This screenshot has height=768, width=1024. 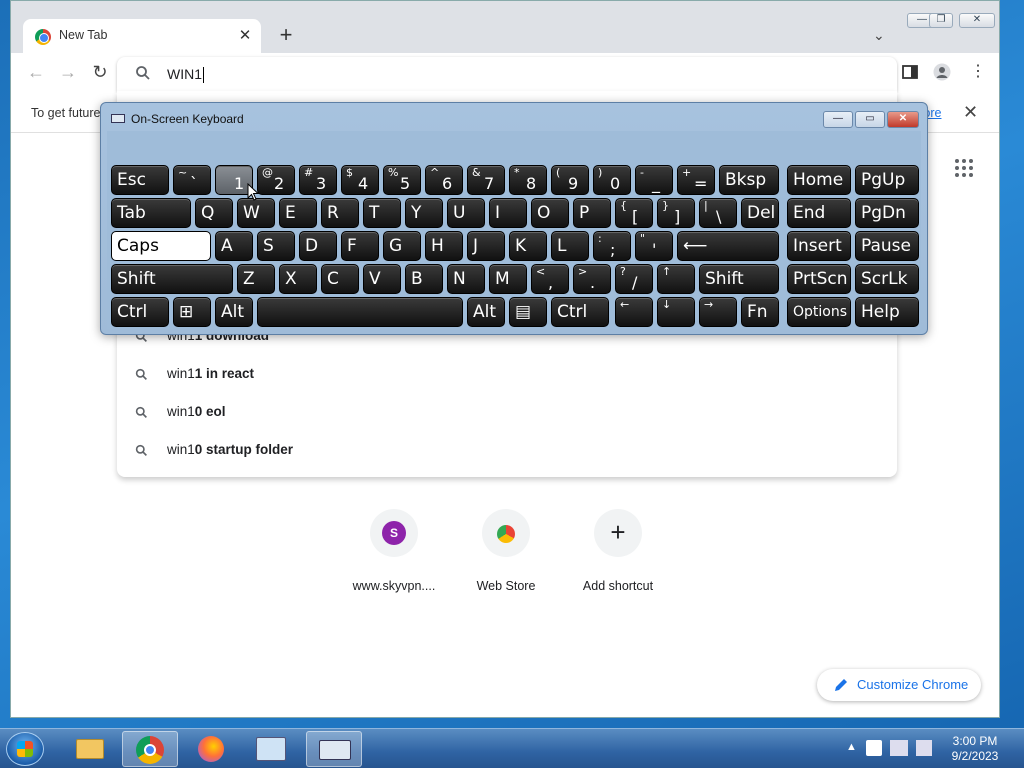 What do you see at coordinates (256, 213) in the screenshot?
I see `key-w: W` at bounding box center [256, 213].